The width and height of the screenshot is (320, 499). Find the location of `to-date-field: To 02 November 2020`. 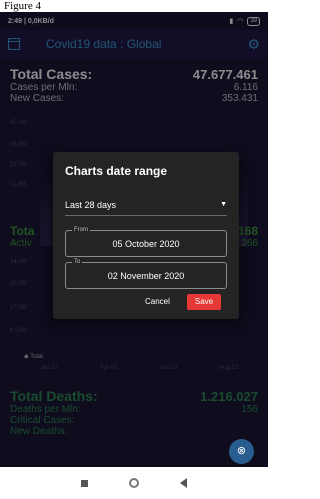

to-date-field: To 02 November 2020 is located at coordinates (146, 273).